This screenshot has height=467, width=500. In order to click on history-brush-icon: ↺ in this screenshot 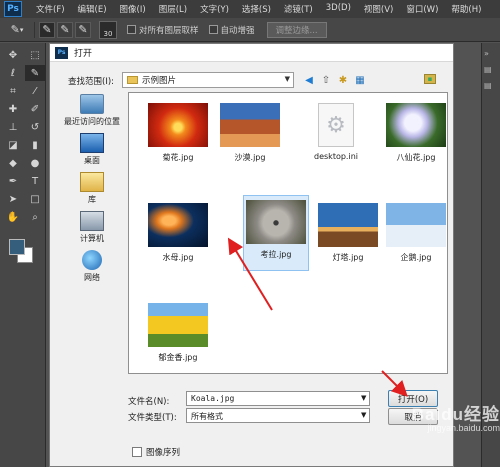, I will do `click(35, 127)`.